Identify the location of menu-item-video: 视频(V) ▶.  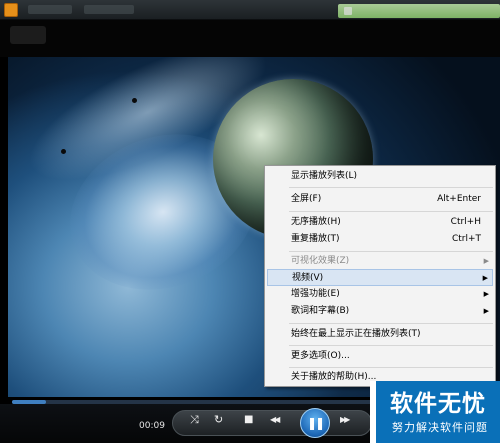
(380, 277).